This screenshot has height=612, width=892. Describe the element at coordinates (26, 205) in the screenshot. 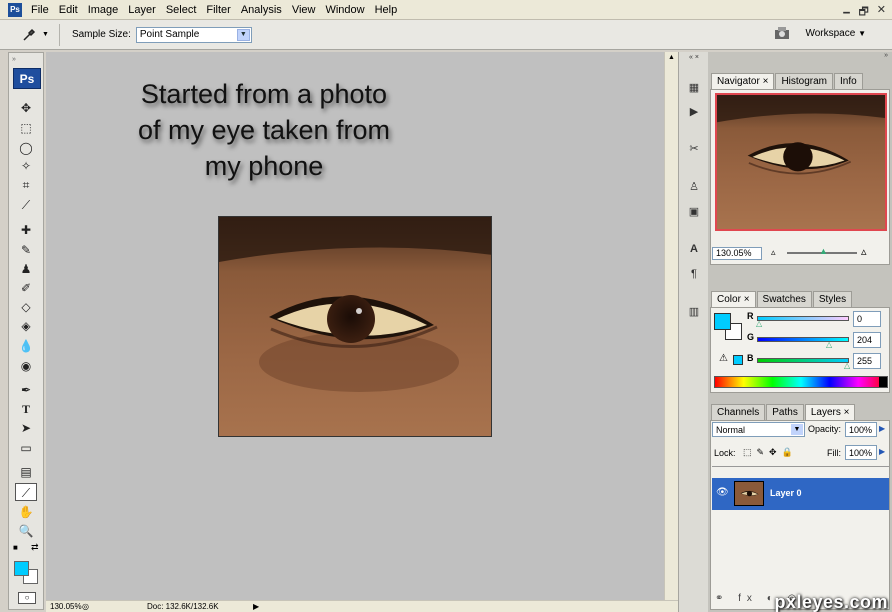

I see `slice-tool-icon: ⟋` at that location.